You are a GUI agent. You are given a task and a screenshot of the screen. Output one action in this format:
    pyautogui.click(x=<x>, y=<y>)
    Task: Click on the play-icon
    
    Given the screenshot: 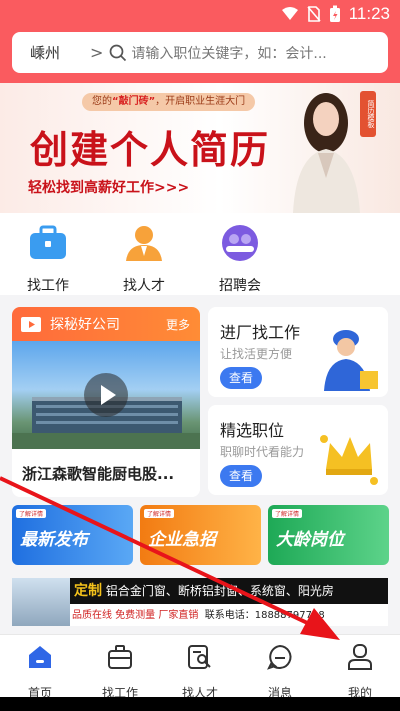 What is the action you would take?
    pyautogui.click(x=108, y=395)
    